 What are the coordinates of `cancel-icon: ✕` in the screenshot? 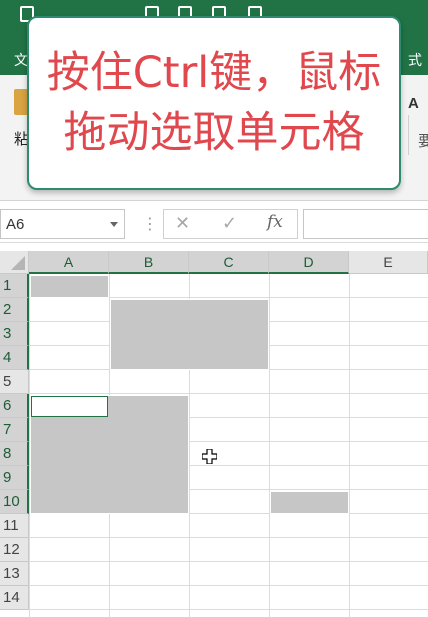 It's located at (182, 223).